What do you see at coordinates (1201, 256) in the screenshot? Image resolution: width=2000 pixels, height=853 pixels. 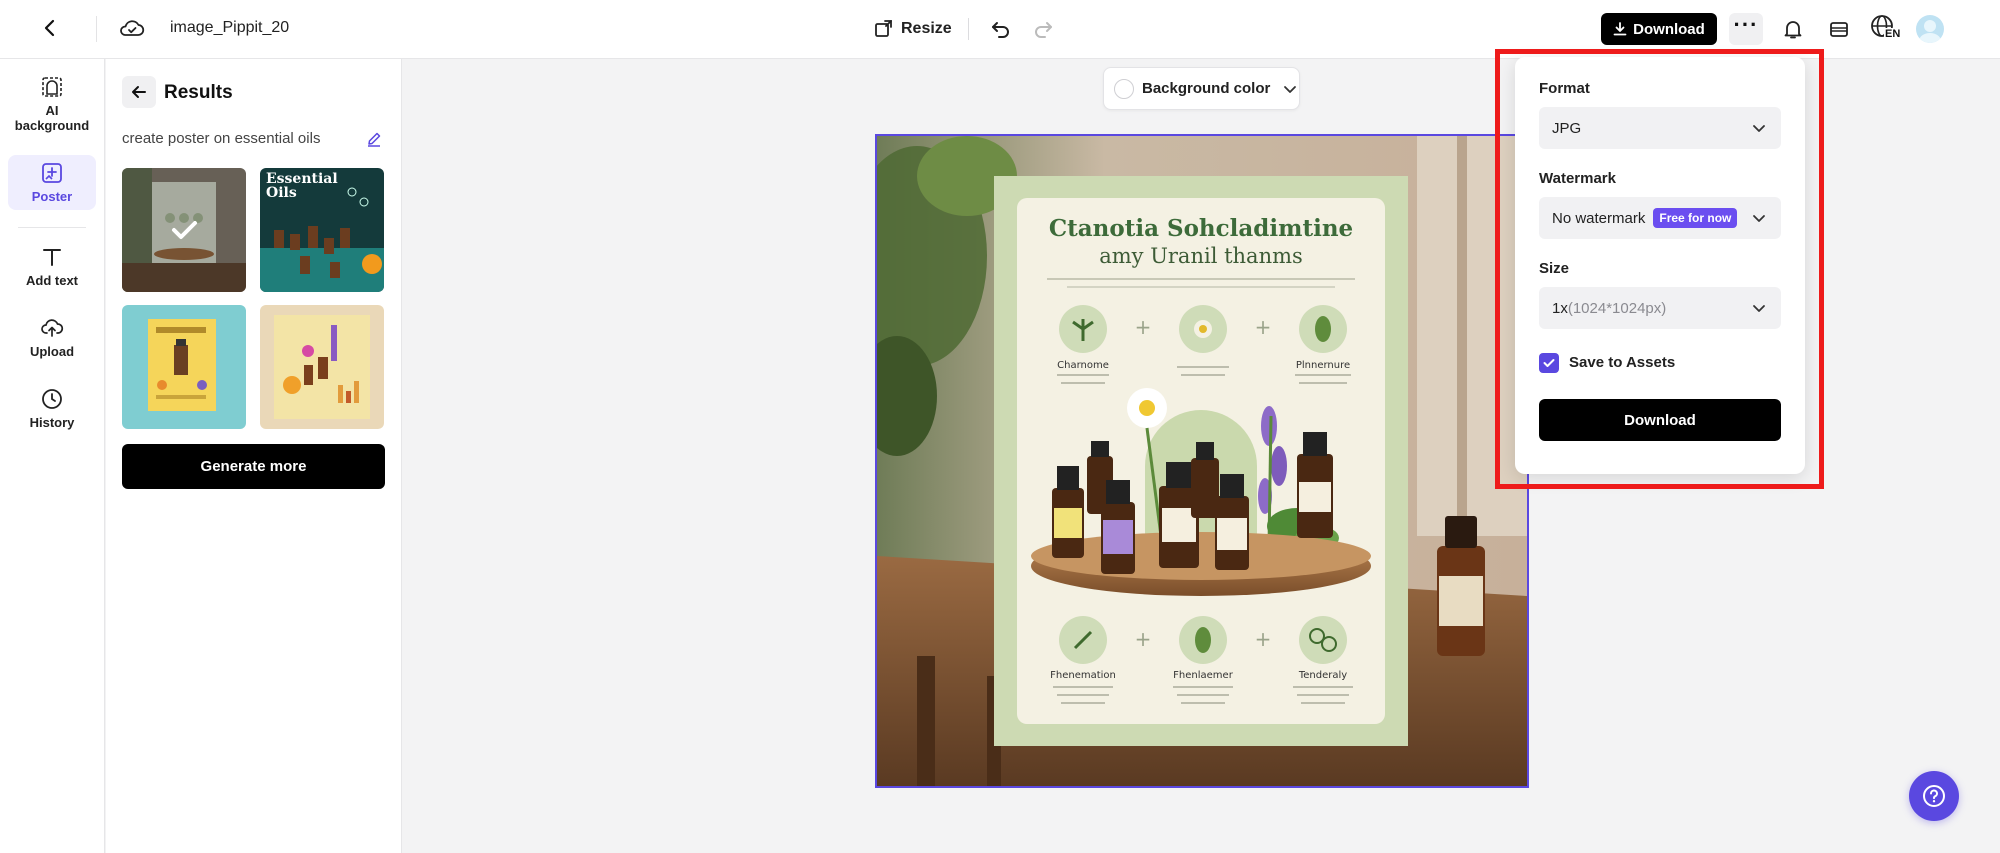 I see `poster-subtitle: amy Uranil thanms` at bounding box center [1201, 256].